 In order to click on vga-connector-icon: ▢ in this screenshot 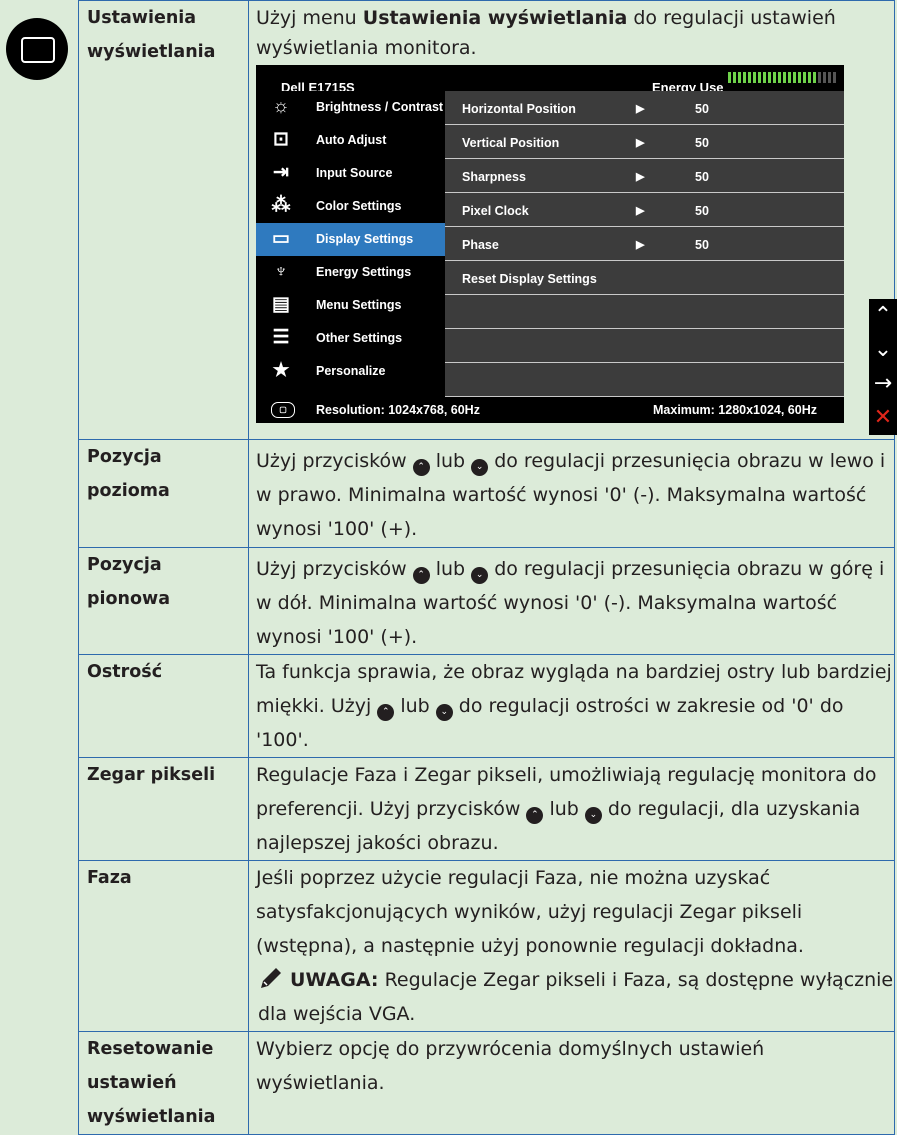, I will do `click(283, 410)`.